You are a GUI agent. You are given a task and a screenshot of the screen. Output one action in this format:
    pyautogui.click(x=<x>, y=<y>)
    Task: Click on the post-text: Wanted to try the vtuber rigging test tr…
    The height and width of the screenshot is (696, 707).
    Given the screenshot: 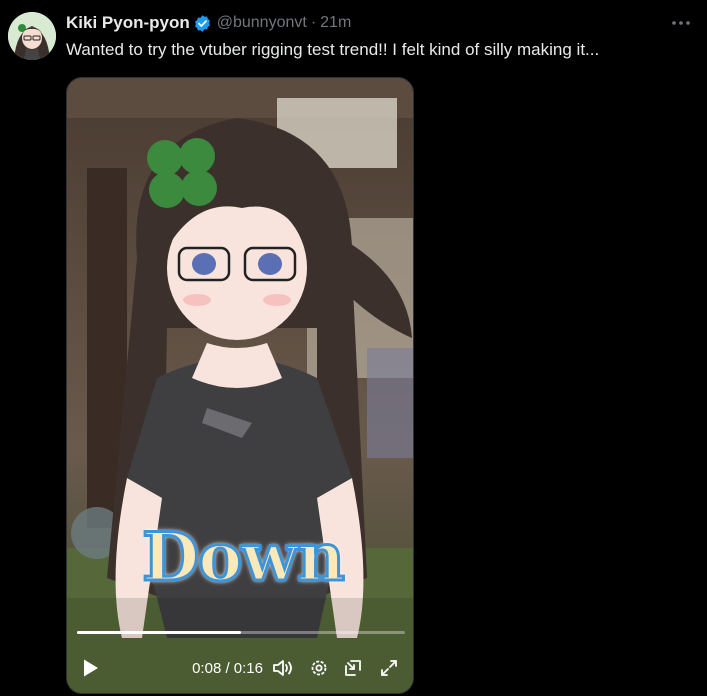 What is the action you would take?
    pyautogui.click(x=333, y=49)
    